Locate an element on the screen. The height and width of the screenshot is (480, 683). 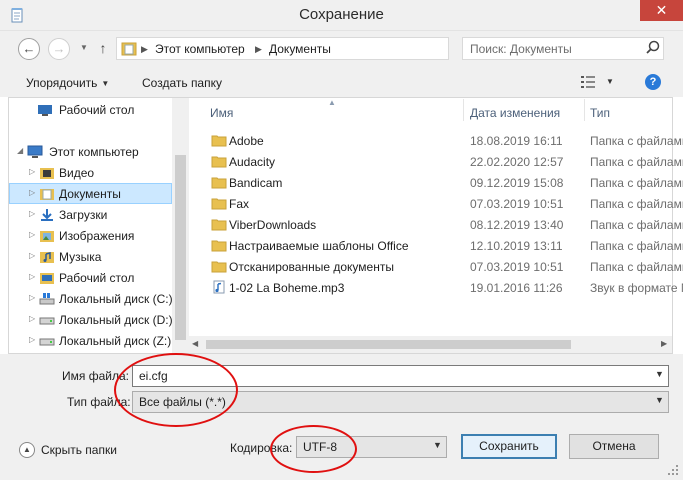
documents-folder-icon is located at coordinates (47, 194).